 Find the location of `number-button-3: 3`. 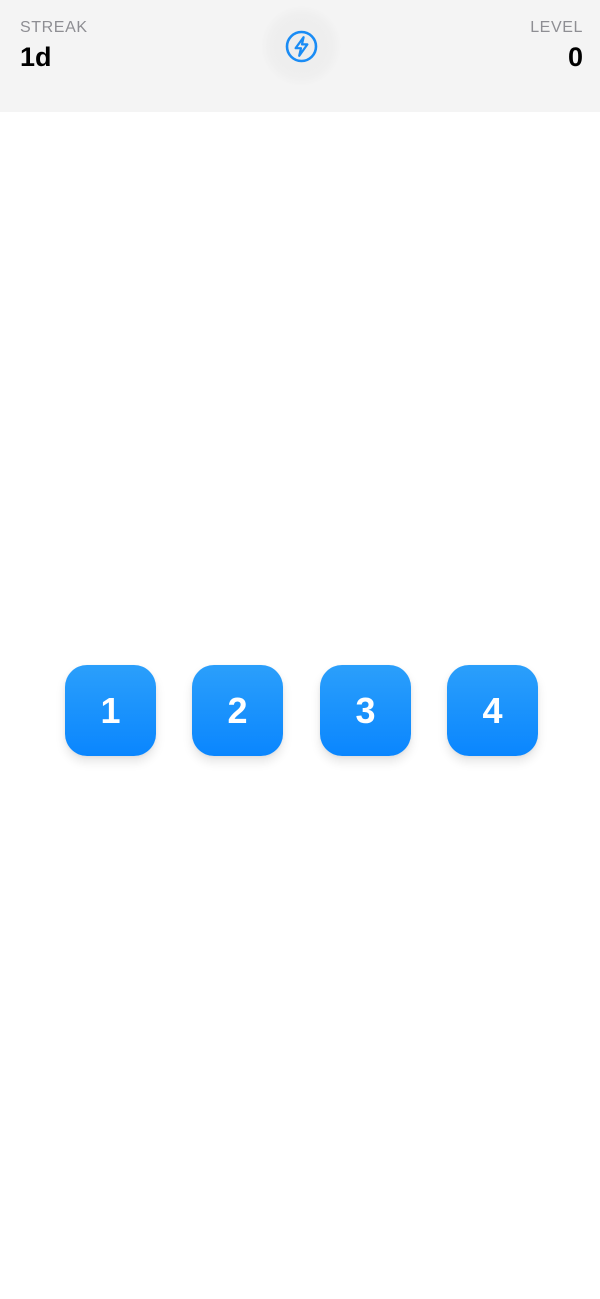

number-button-3: 3 is located at coordinates (365, 710).